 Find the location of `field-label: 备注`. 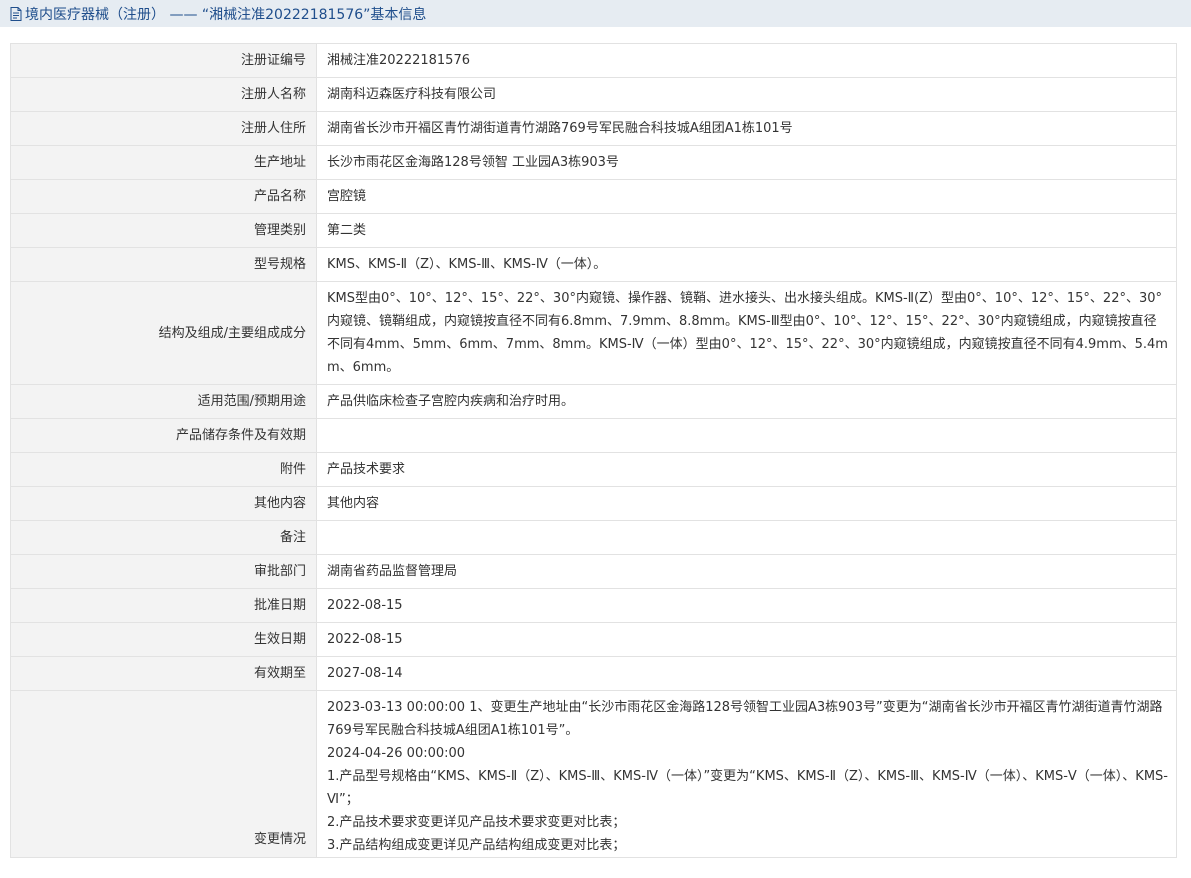

field-label: 备注 is located at coordinates (163, 537).